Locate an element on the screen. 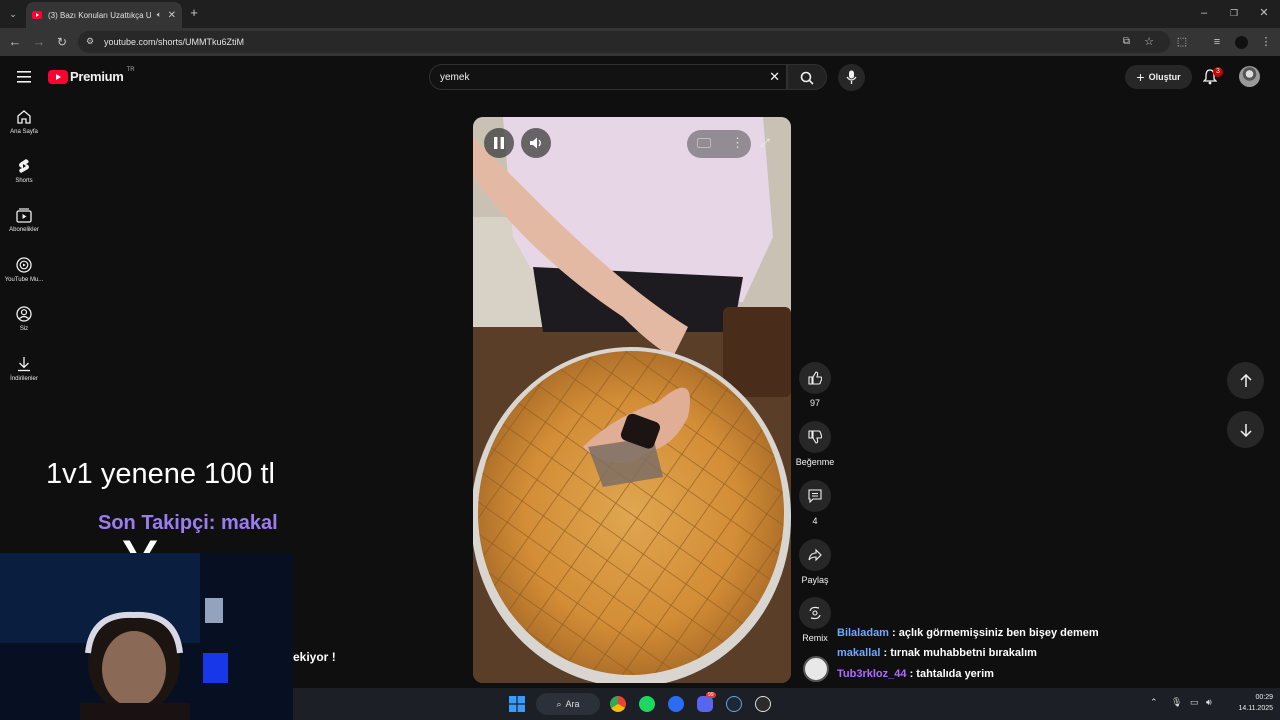  youtube-favicon-icon is located at coordinates (37, 15).